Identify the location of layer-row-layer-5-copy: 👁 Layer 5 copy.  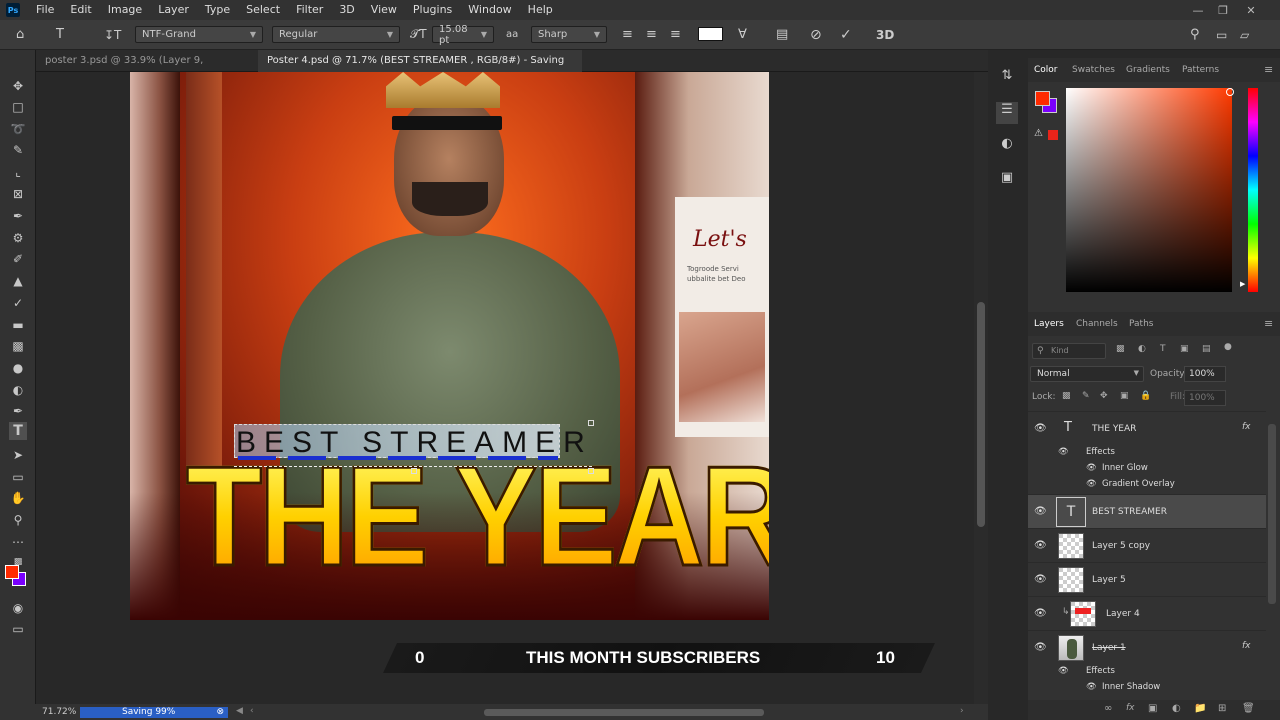
(1147, 545).